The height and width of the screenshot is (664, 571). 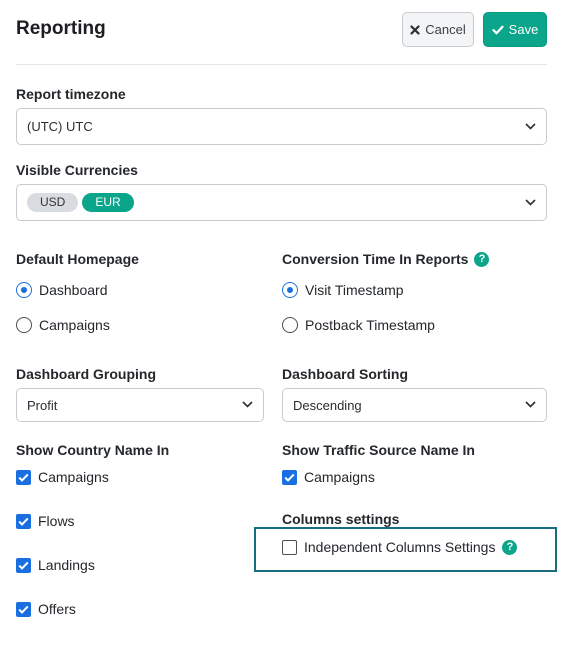 I want to click on currency-tag-eur: EUR, so click(x=108, y=202).